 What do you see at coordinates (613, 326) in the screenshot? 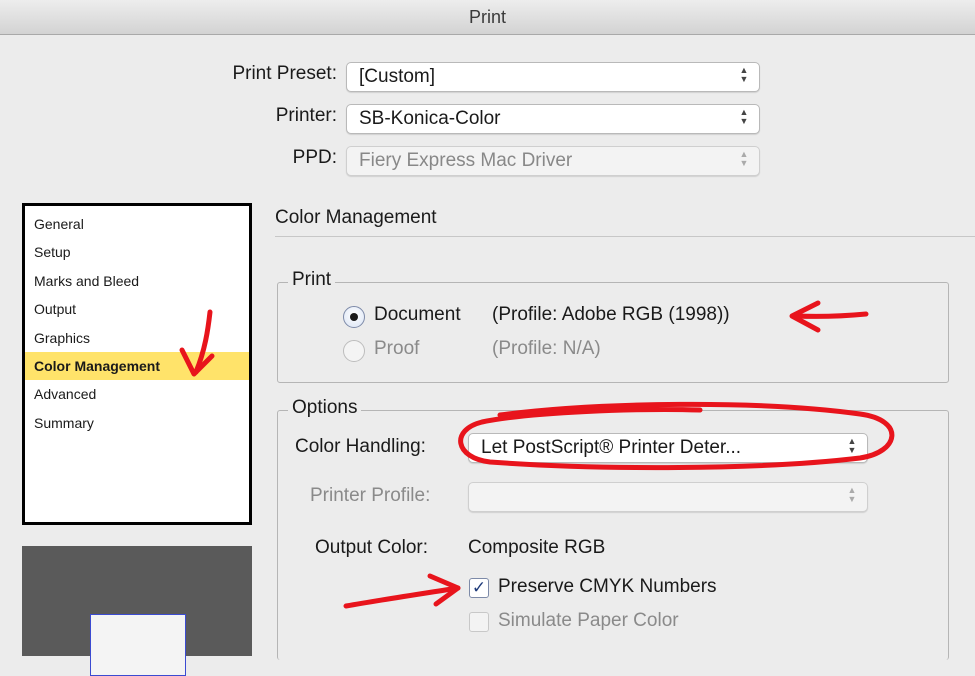
I see `print-group: Print` at bounding box center [613, 326].